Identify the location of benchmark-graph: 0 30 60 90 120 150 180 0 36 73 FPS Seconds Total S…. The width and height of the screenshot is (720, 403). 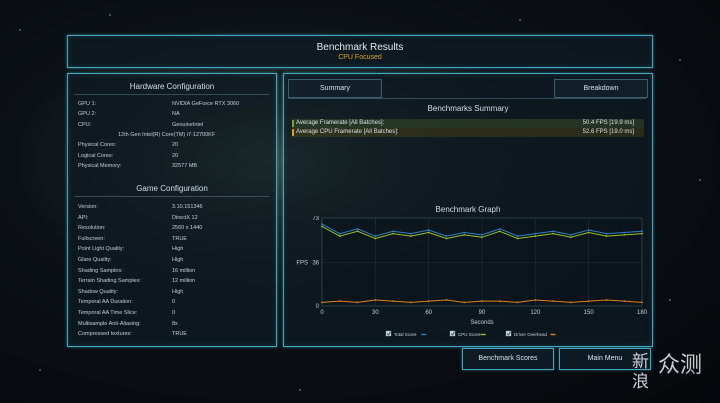
(471, 276).